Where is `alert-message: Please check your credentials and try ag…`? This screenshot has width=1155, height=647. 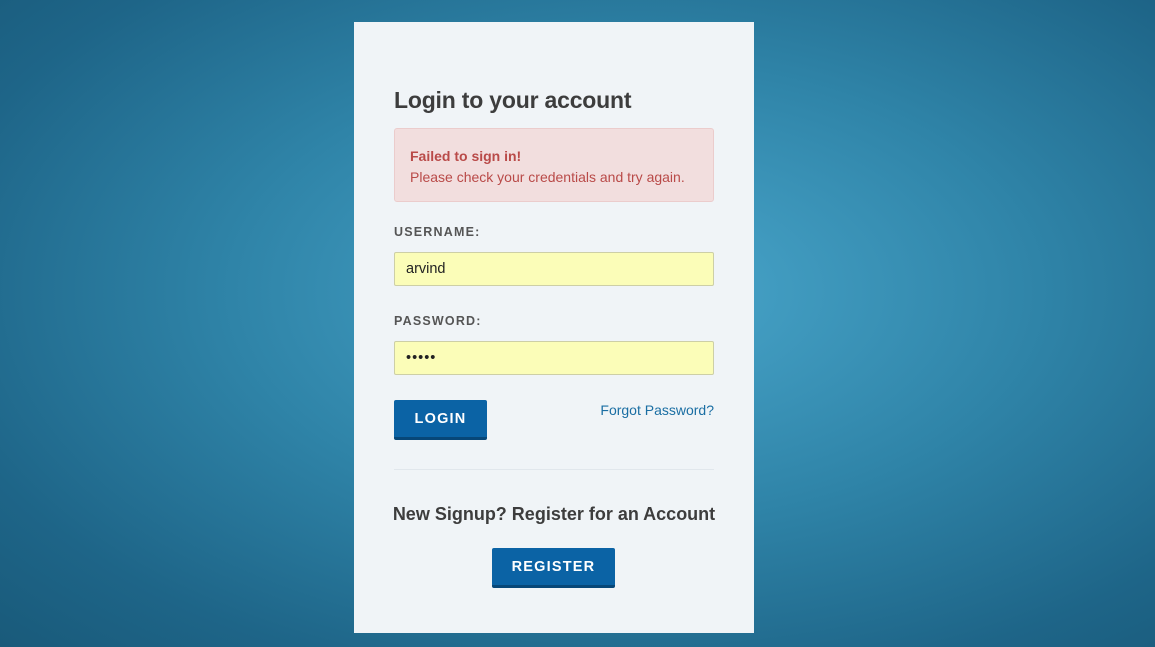 alert-message: Please check your credentials and try ag… is located at coordinates (547, 177).